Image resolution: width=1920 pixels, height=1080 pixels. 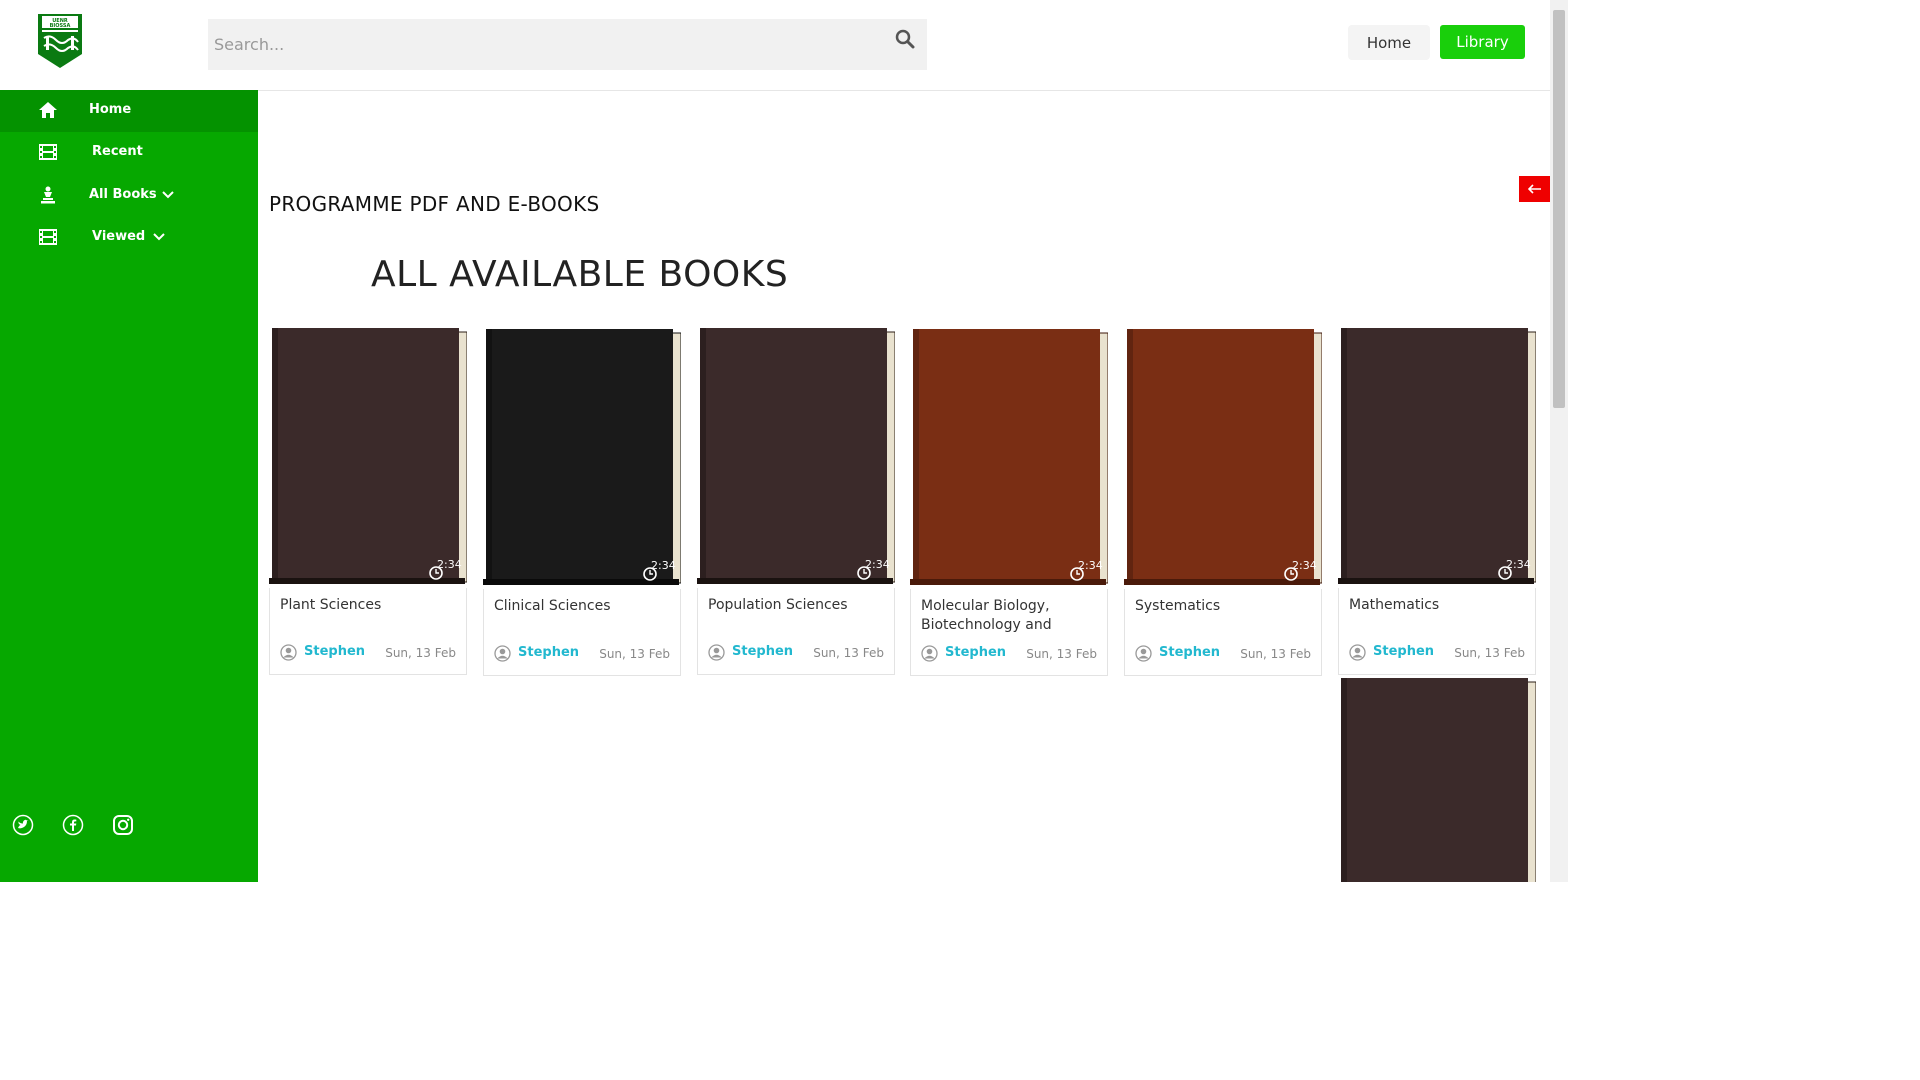 I want to click on book-title: Mathematics, so click(x=1439, y=615).